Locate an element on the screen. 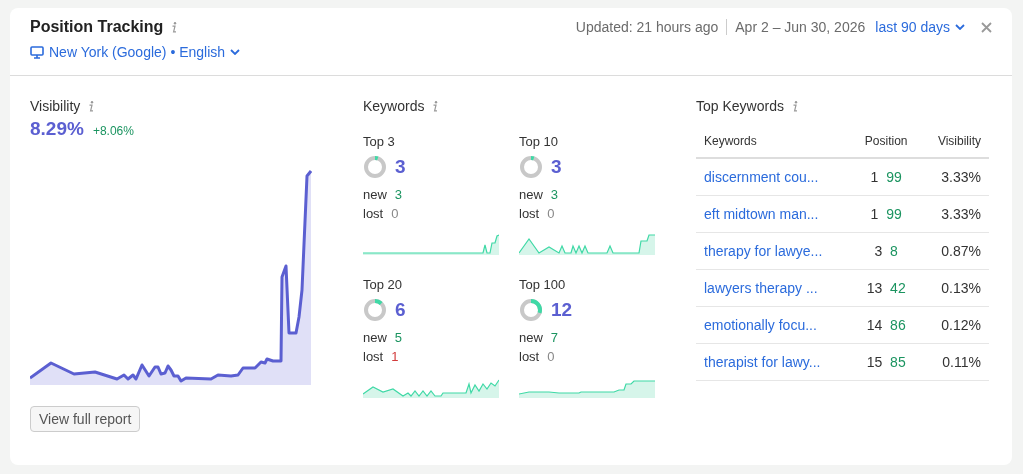  lost-count: 1 is located at coordinates (395, 356).